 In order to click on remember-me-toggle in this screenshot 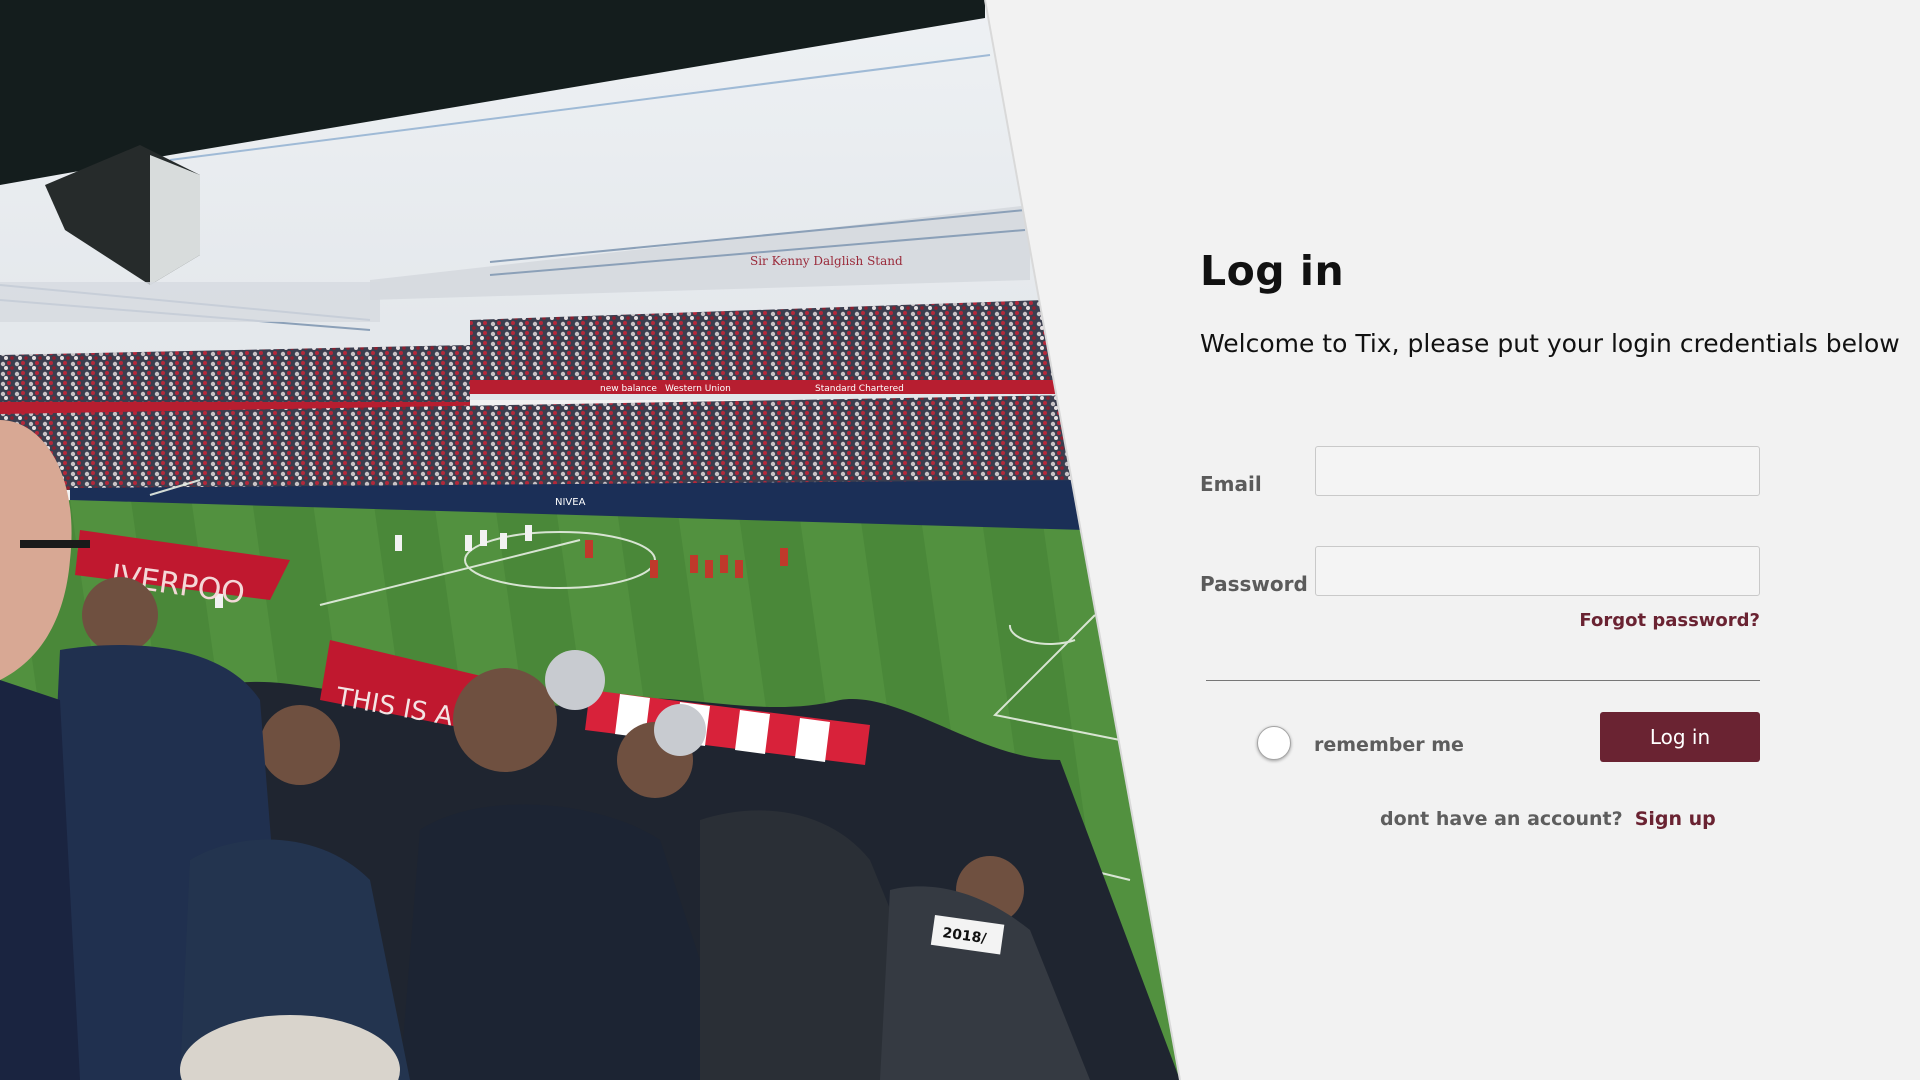, I will do `click(1274, 743)`.